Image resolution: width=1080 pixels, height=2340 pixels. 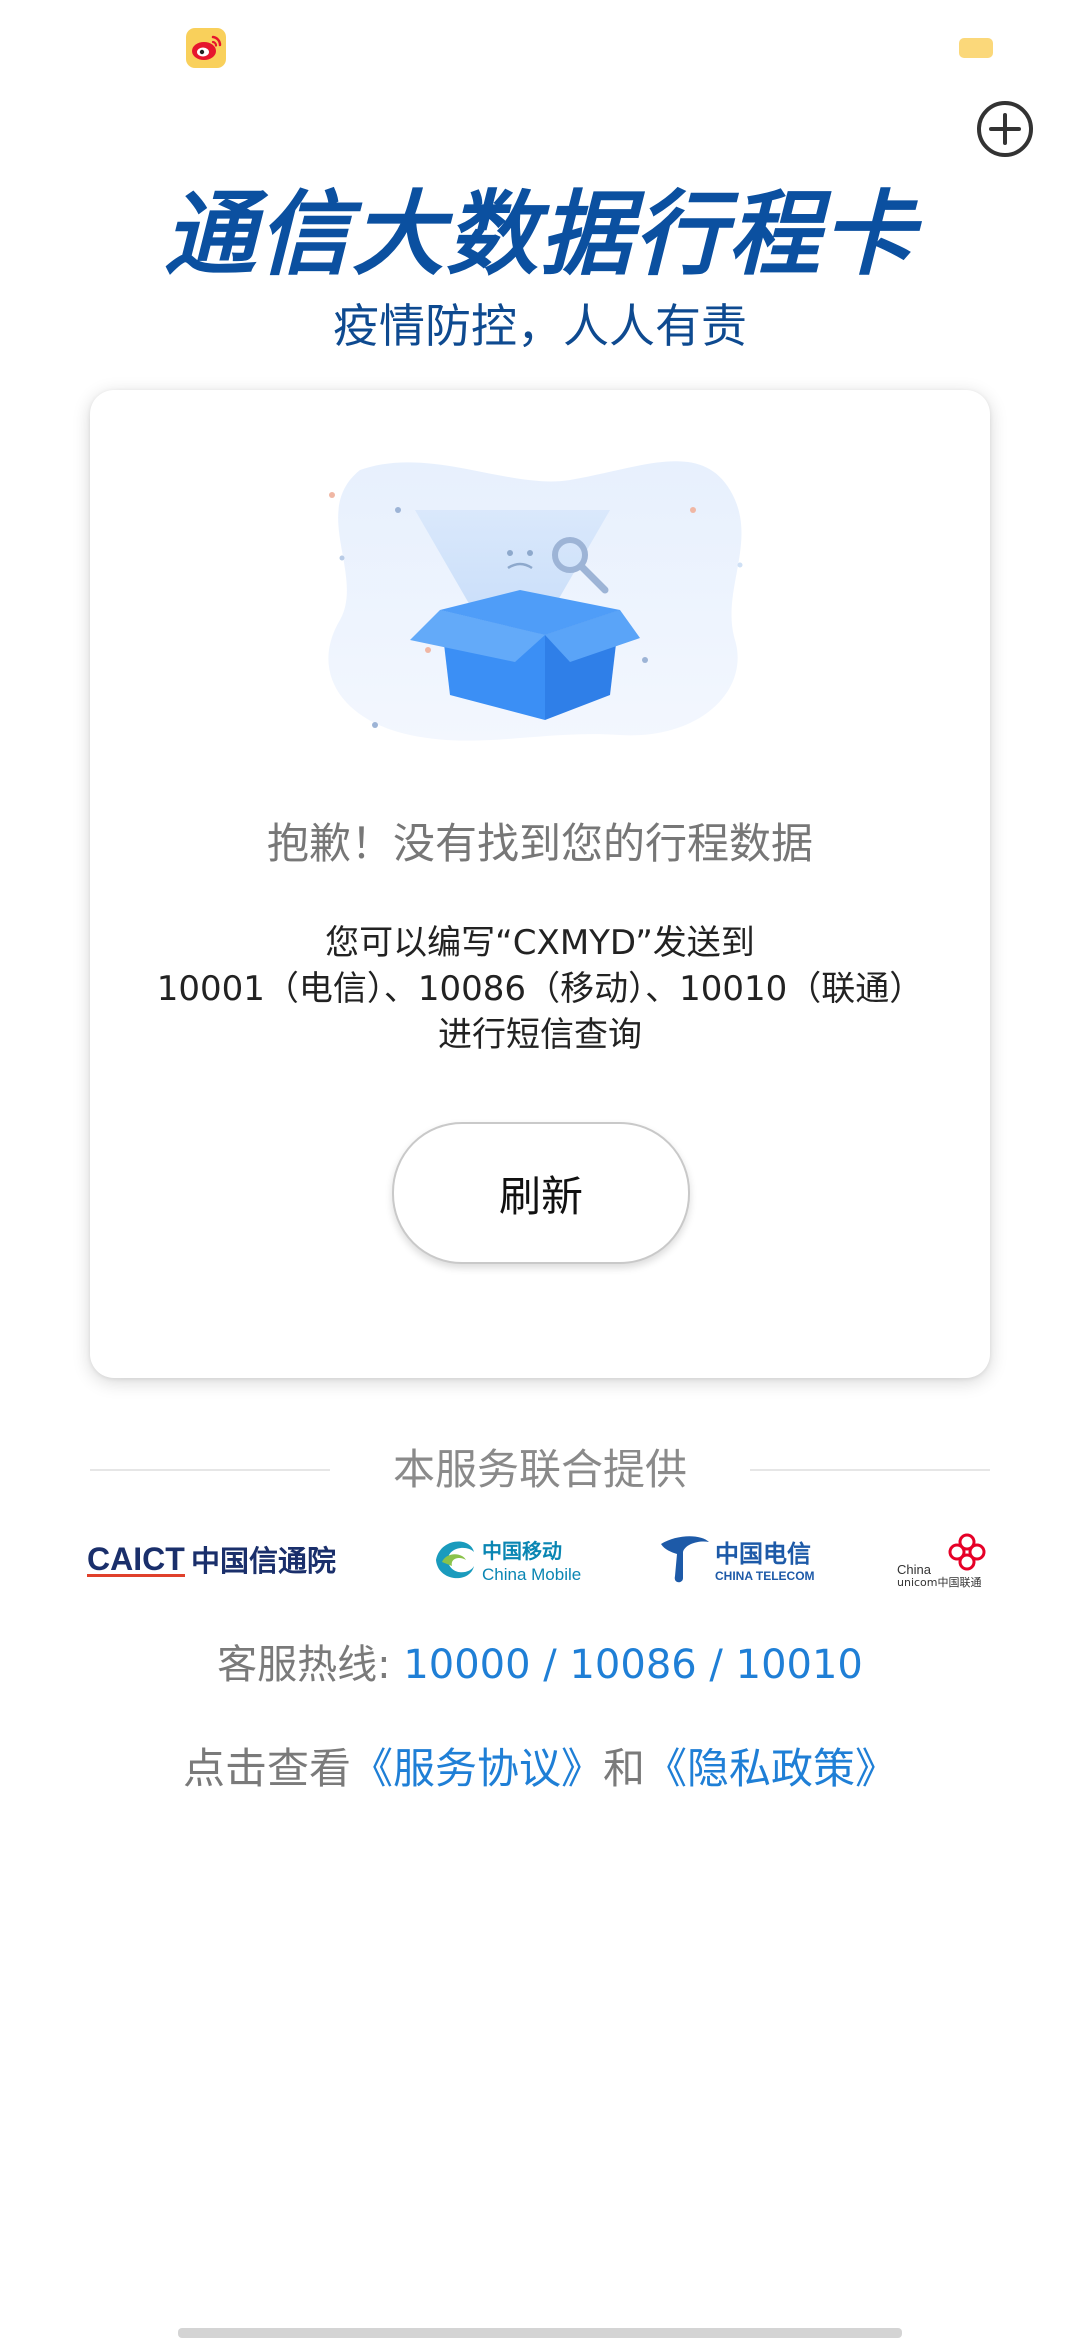 I want to click on agreements-prefix: 点击查看, so click(x=266, y=1768).